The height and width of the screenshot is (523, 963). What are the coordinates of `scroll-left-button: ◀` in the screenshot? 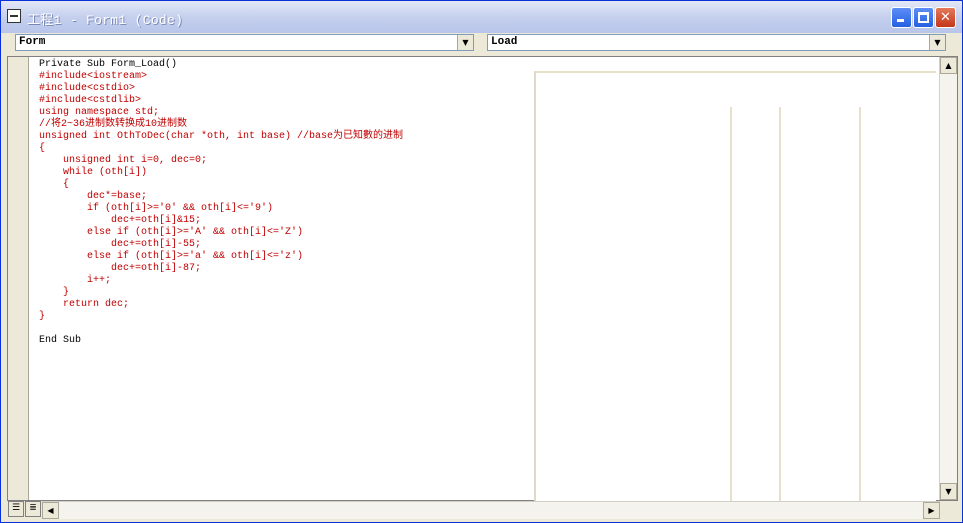 It's located at (50, 510).